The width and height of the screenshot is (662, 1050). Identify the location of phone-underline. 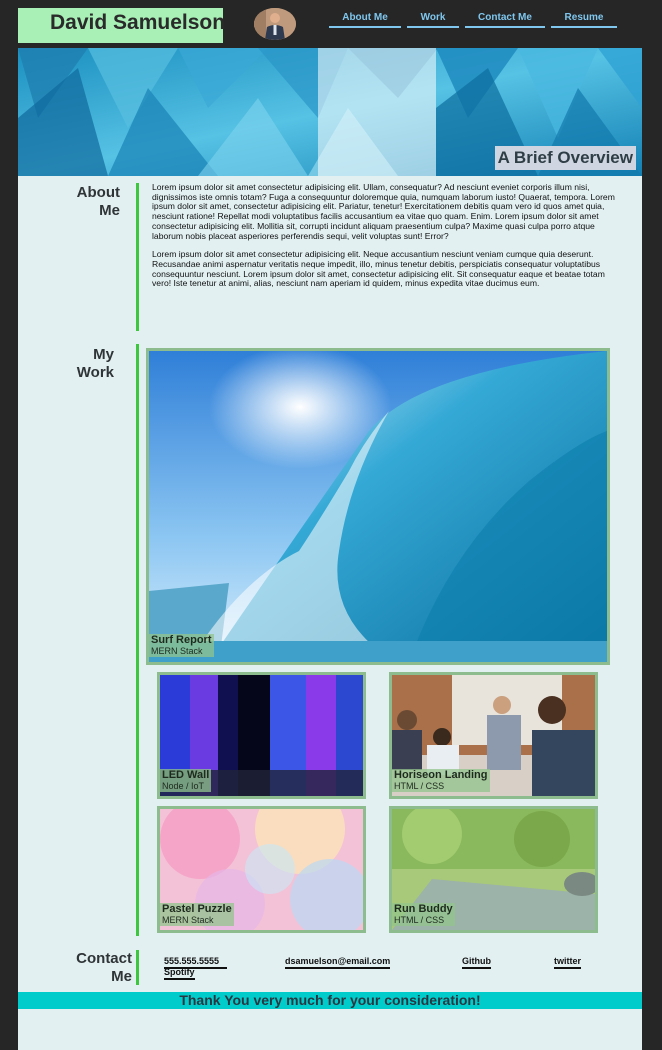
(195, 968).